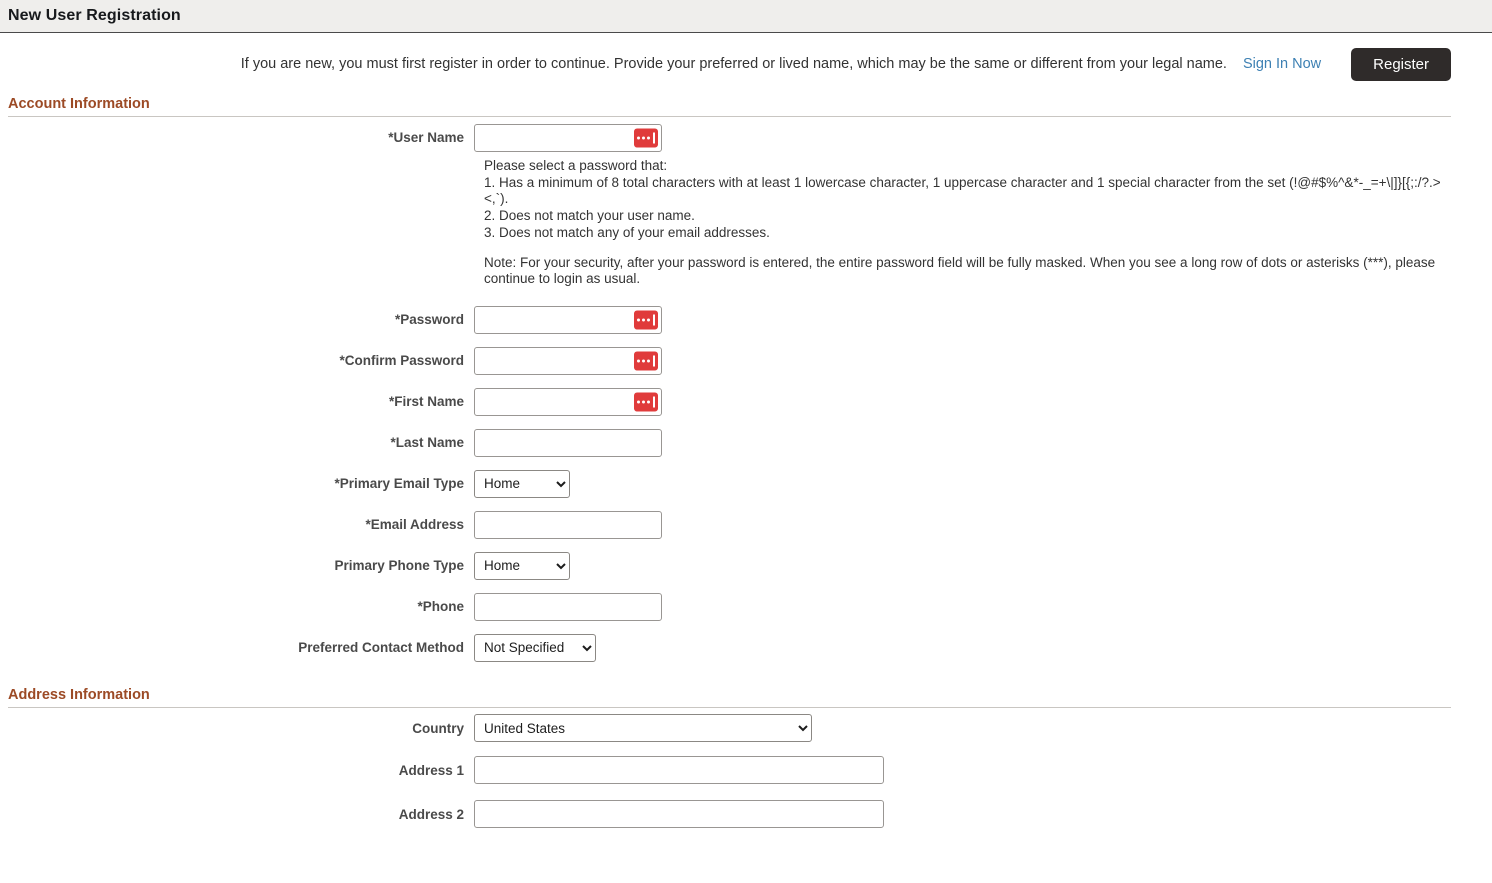 This screenshot has height=883, width=1492. Describe the element at coordinates (429, 319) in the screenshot. I see `label-password: *Password` at that location.